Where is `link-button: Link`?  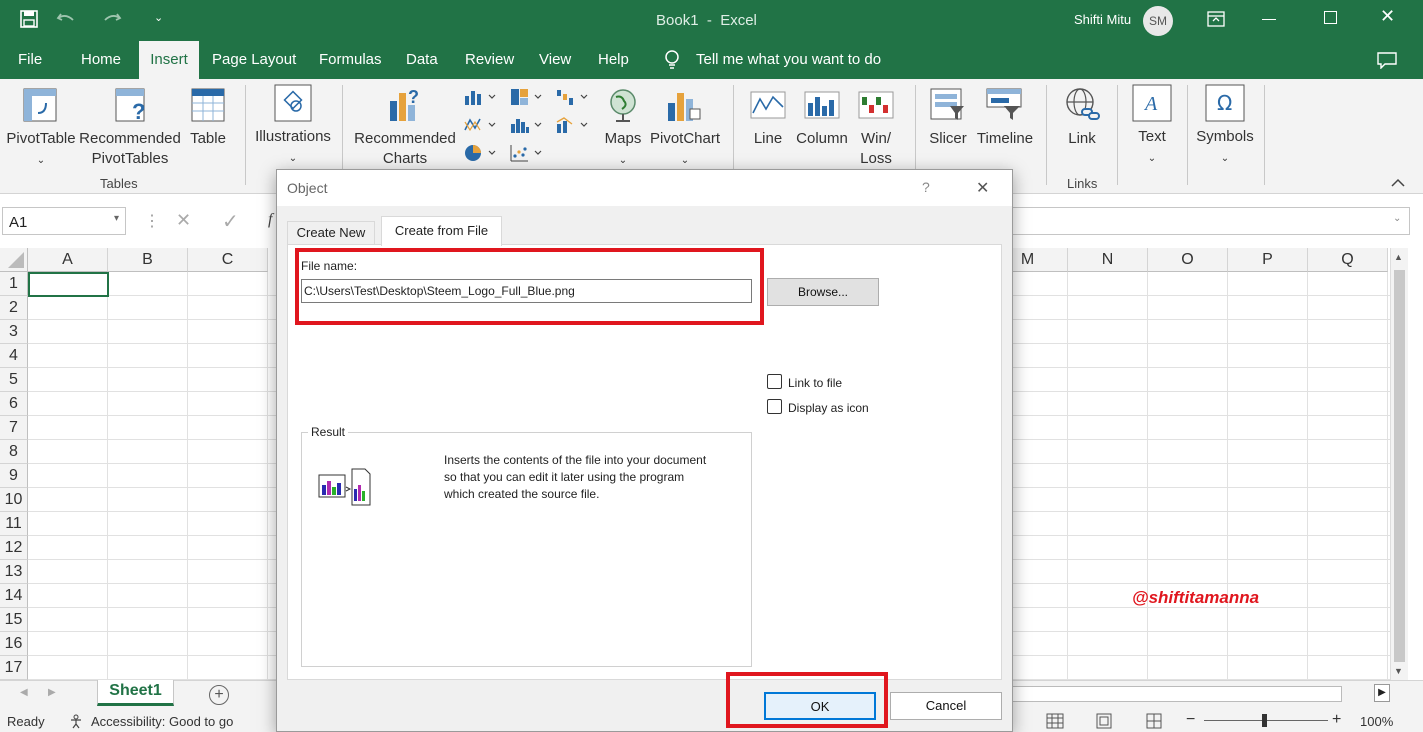 link-button: Link is located at coordinates (1082, 139).